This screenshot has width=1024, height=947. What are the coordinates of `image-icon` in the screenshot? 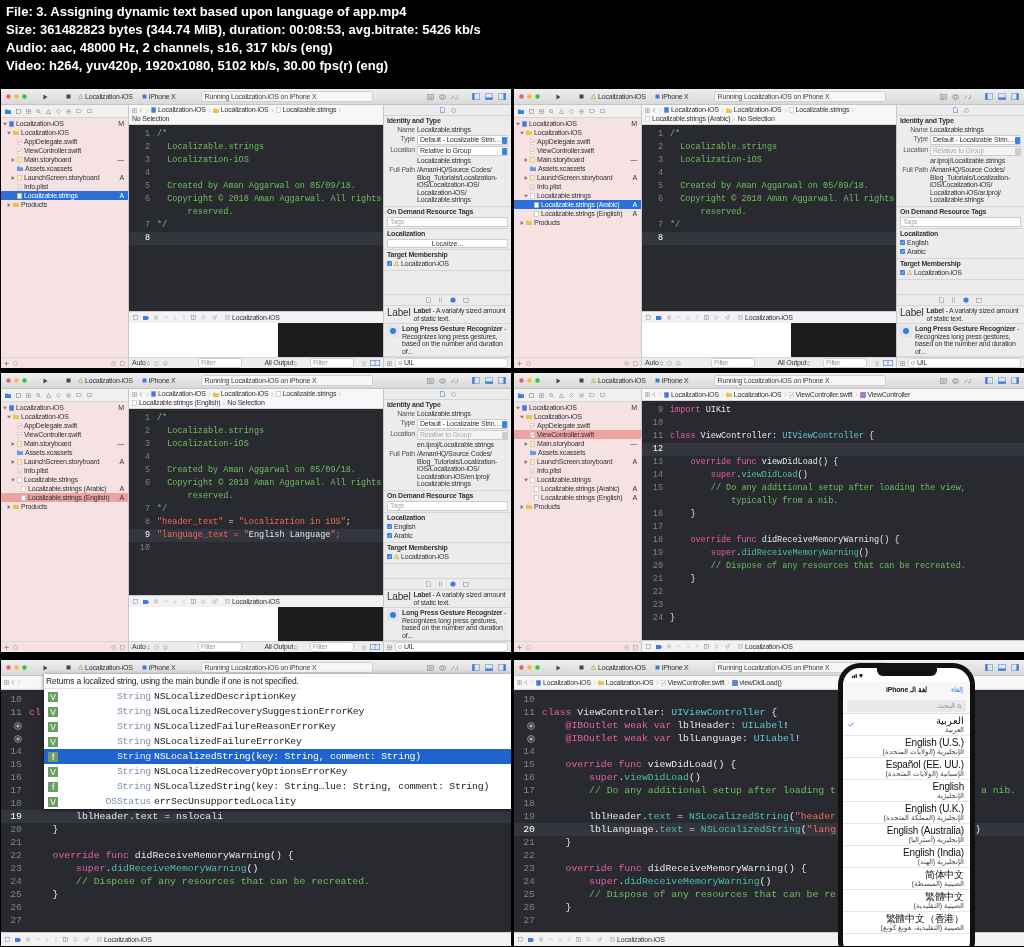 It's located at (979, 300).